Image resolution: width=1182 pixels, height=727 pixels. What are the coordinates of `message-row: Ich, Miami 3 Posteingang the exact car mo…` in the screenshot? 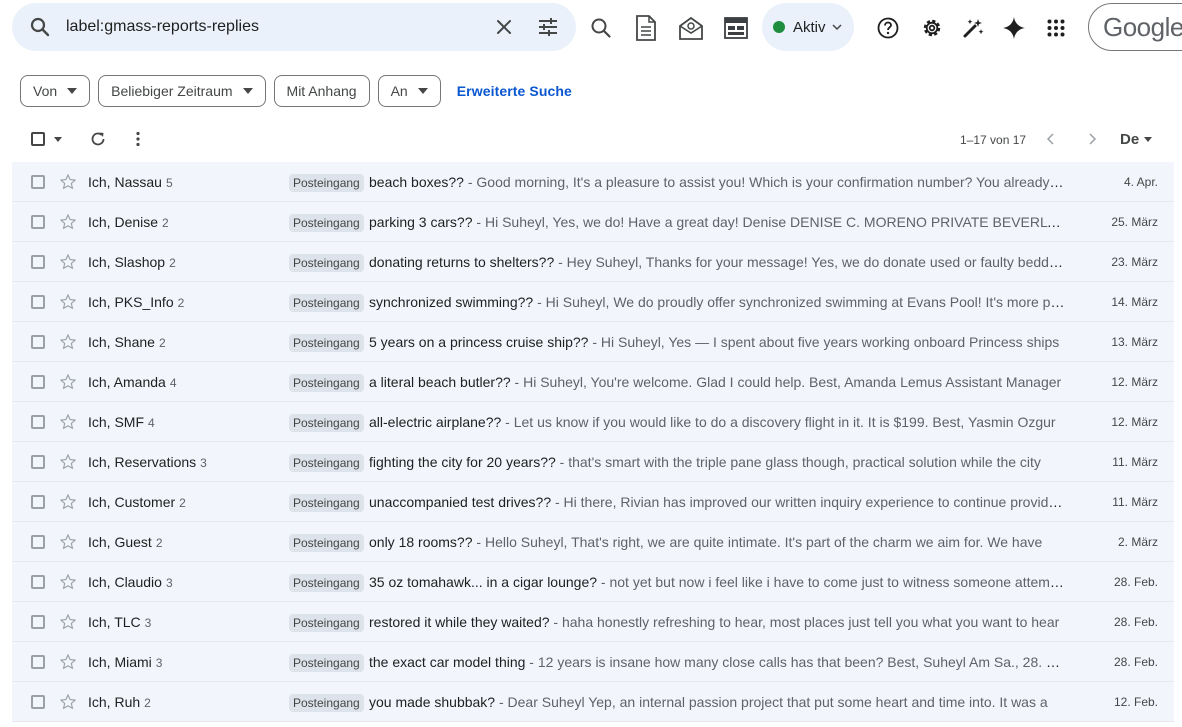 It's located at (593, 662).